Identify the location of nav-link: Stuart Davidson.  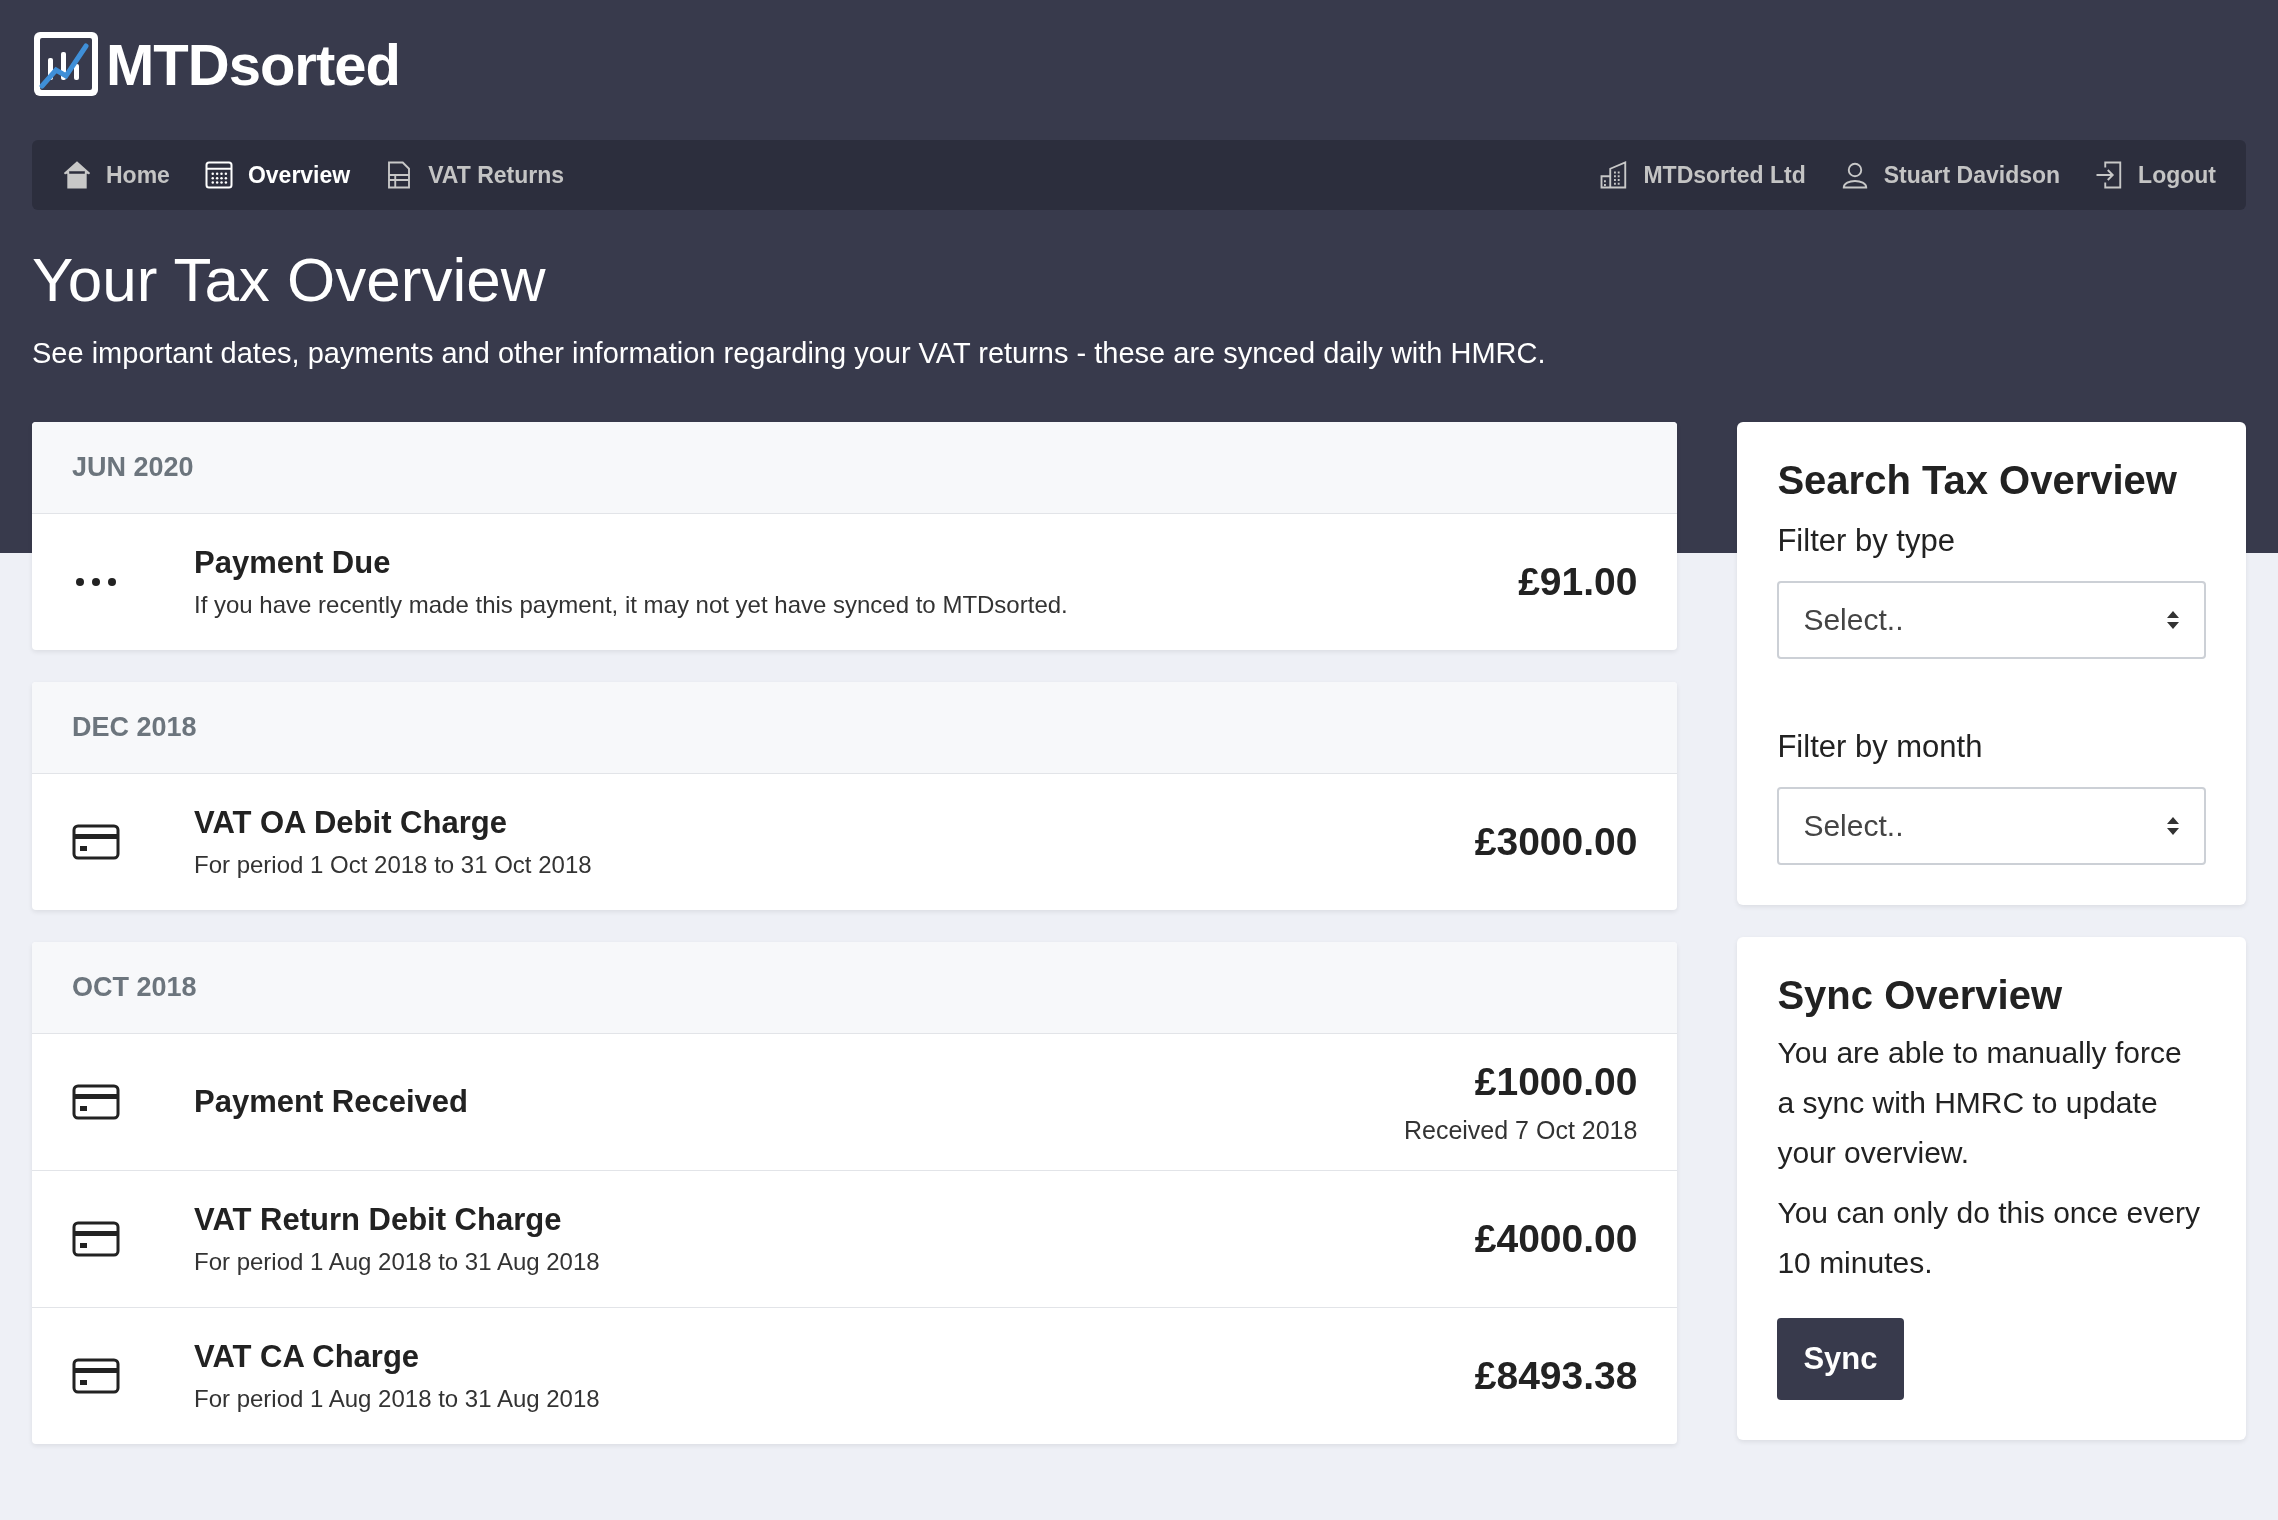
(1950, 175).